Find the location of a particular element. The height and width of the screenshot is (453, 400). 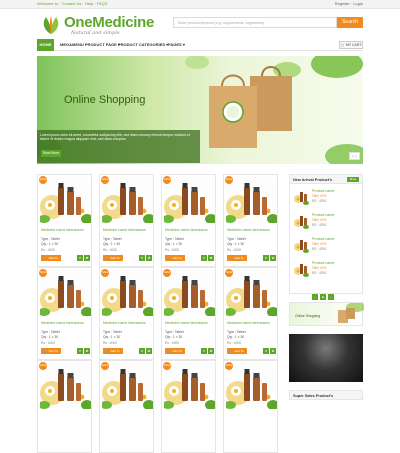

new-arrival-price: RS : 4000 is located at coordinates (319, 249).